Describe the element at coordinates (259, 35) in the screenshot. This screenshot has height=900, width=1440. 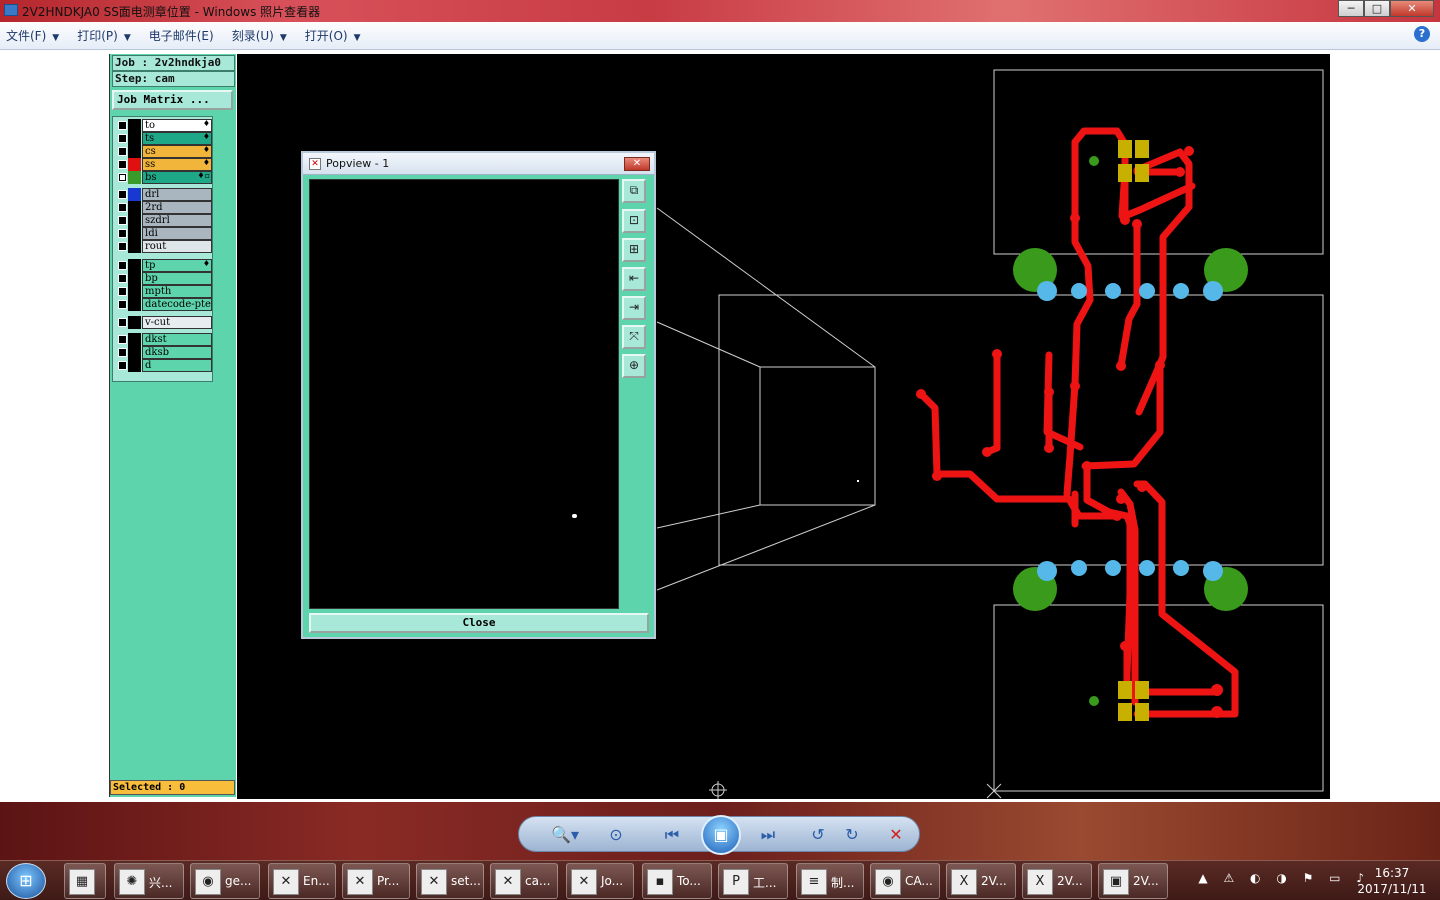
I see `menu-burn: 刻录(U) ▼` at that location.